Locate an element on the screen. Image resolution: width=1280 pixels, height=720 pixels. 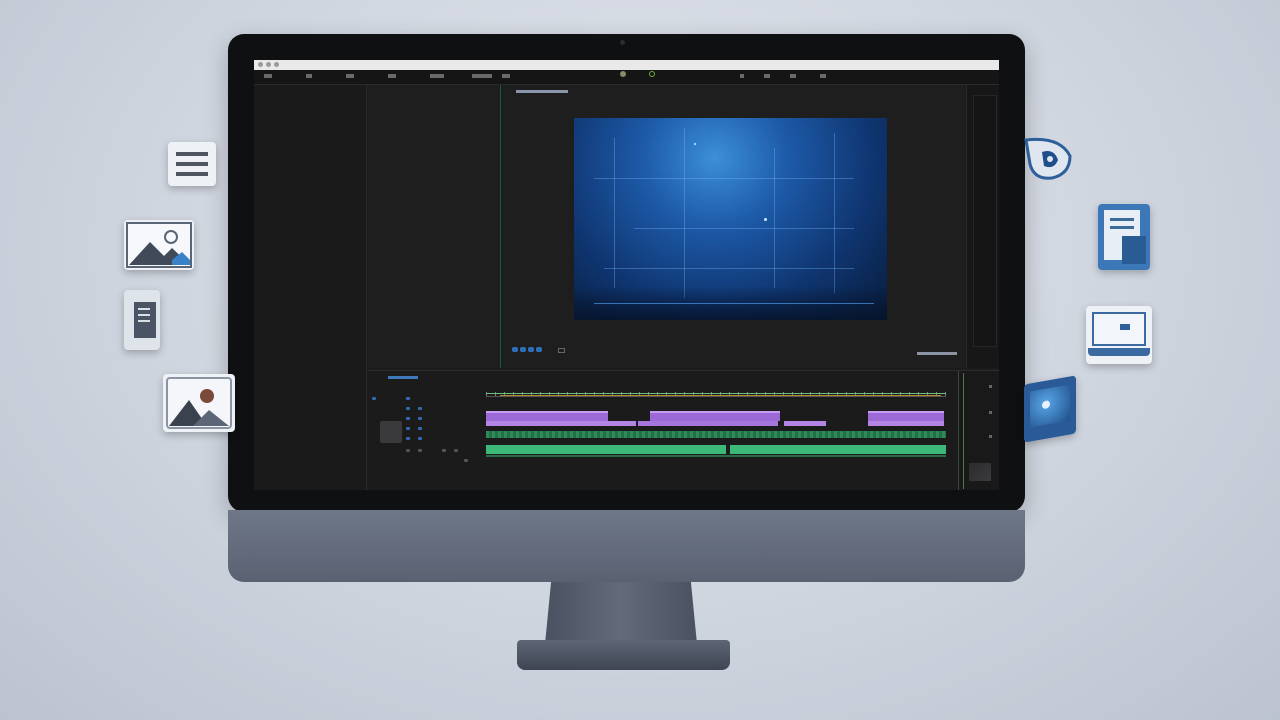
maximize-window-button is located at coordinates (276, 64).